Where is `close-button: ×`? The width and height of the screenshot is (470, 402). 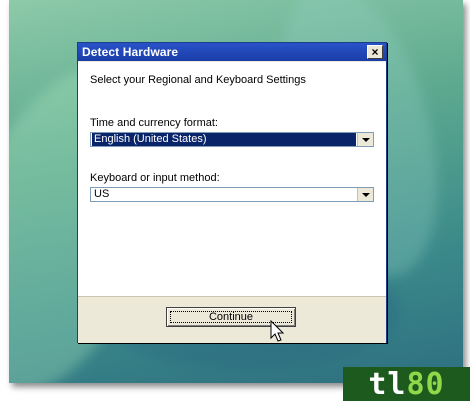 close-button: × is located at coordinates (375, 52).